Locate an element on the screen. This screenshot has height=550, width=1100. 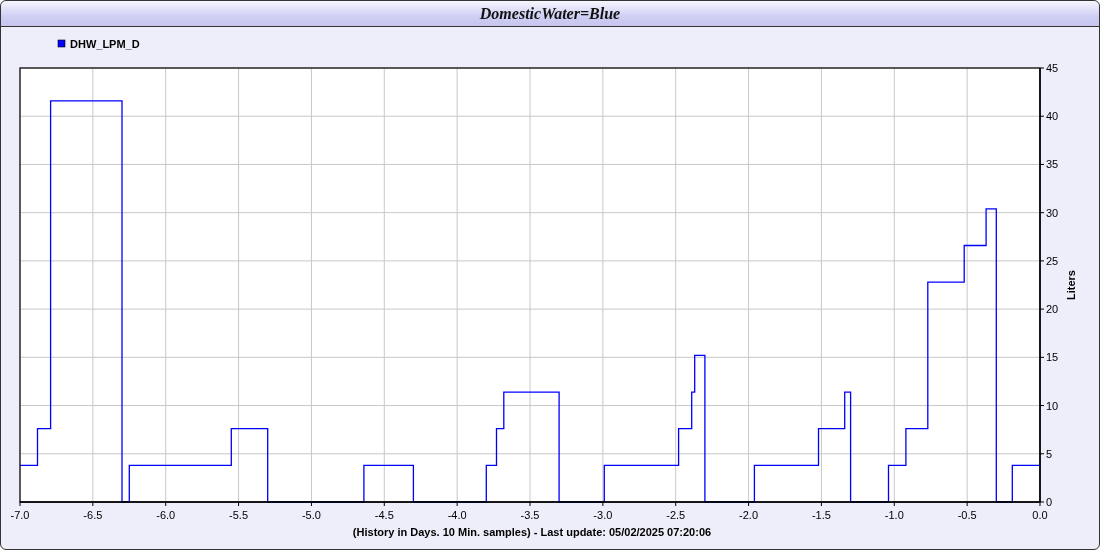
axis-tick-label: -0.5 is located at coordinates (967, 515).